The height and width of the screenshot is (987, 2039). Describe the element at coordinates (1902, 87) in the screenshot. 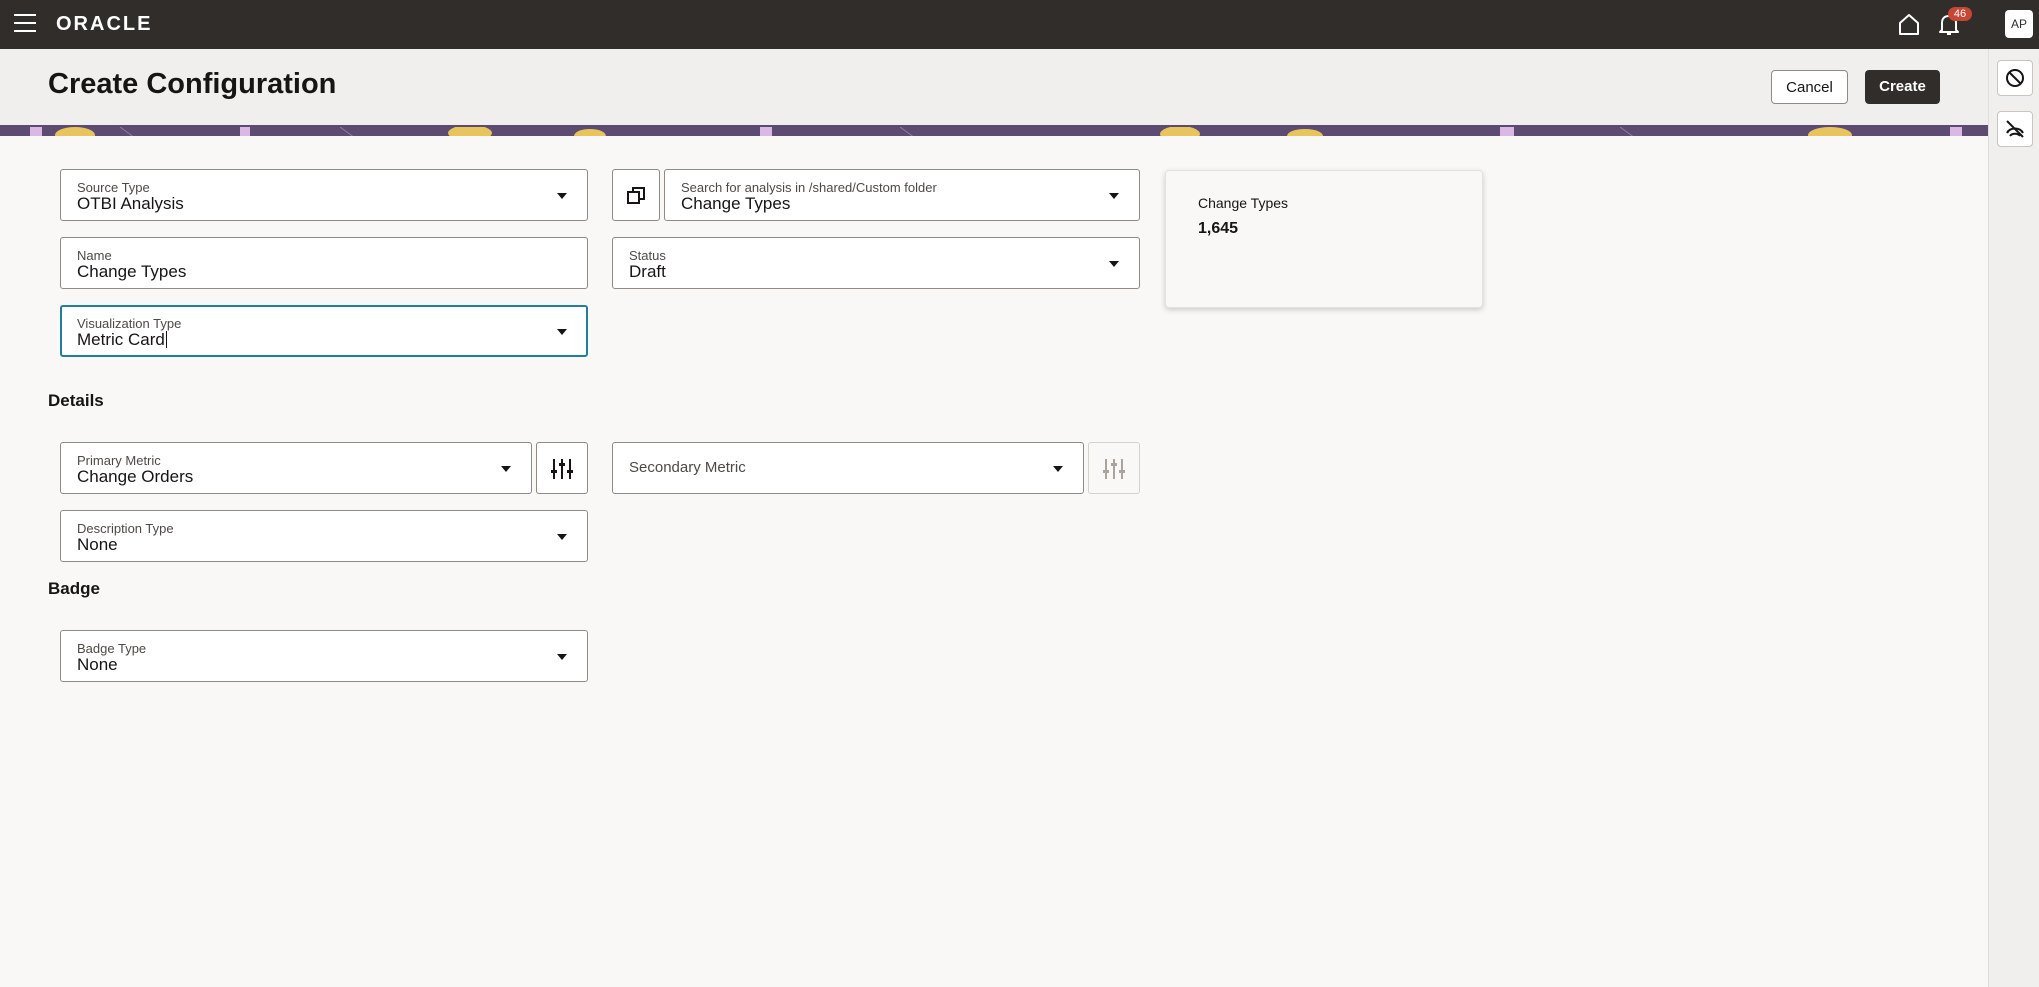

I see `create-button: Create` at that location.